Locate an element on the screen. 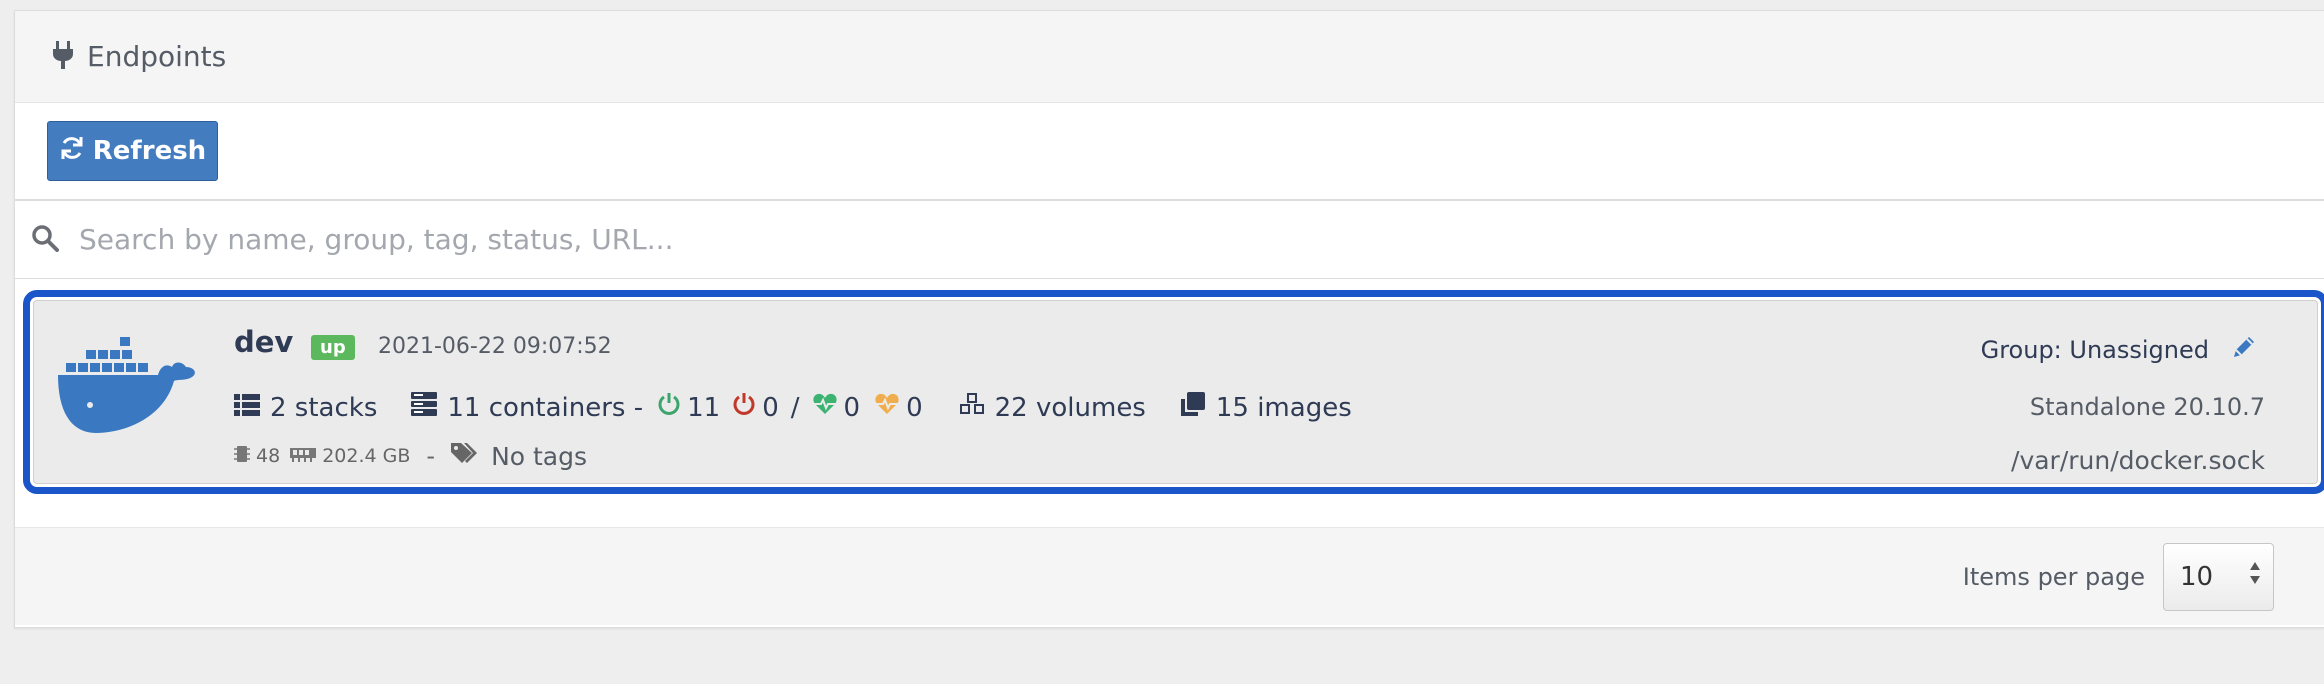 Image resolution: width=2324 pixels, height=684 pixels. memory-amount: 202.4 GB is located at coordinates (366, 456).